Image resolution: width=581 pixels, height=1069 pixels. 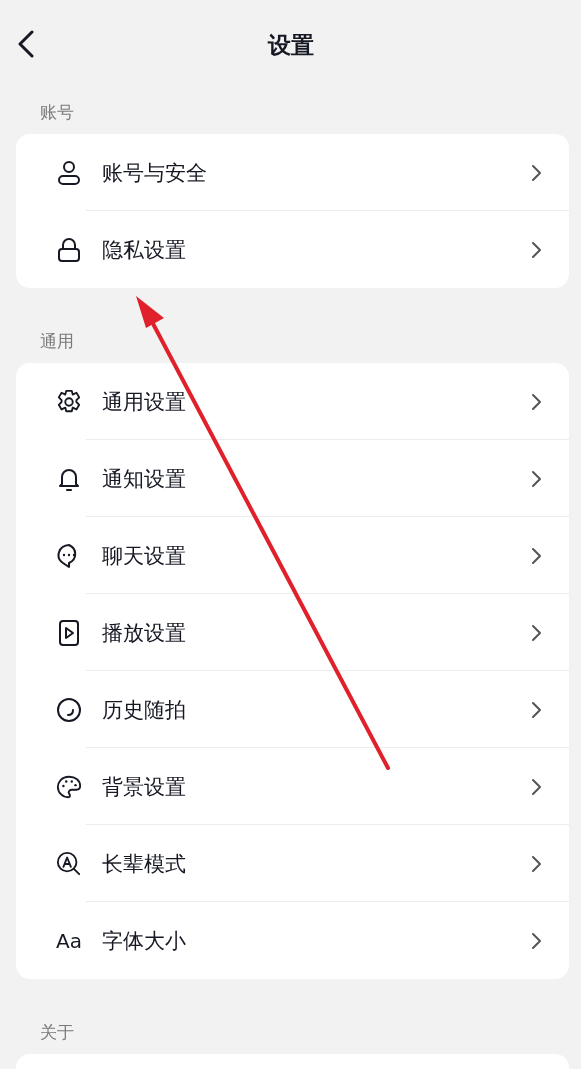 I want to click on settings-row: 隐私设置, so click(x=292, y=249).